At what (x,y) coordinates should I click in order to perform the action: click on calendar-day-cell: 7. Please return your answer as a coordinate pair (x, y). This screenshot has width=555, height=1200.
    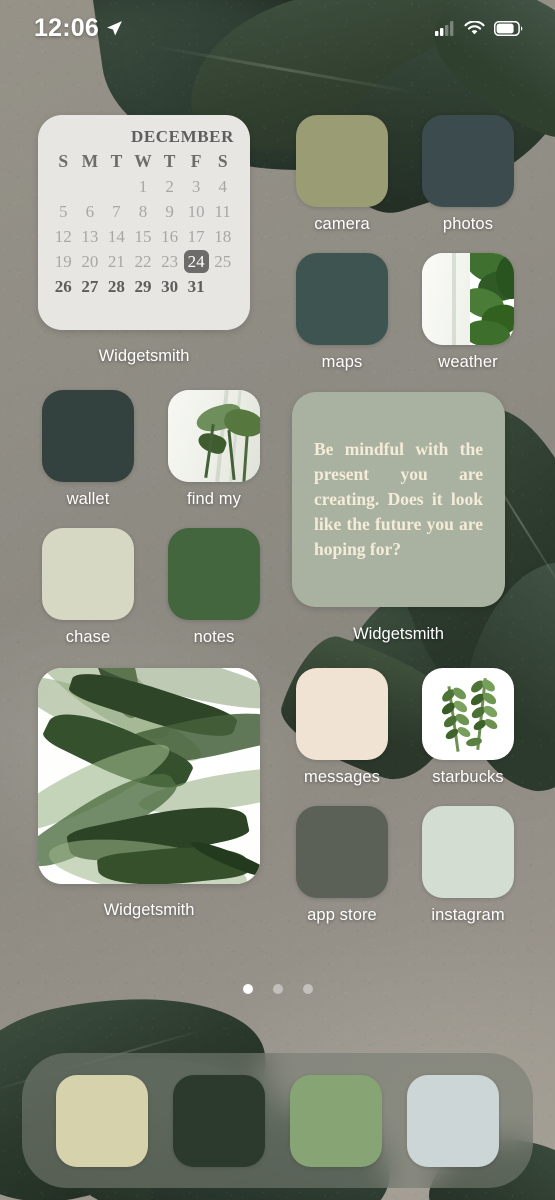
    Looking at the image, I should click on (116, 211).